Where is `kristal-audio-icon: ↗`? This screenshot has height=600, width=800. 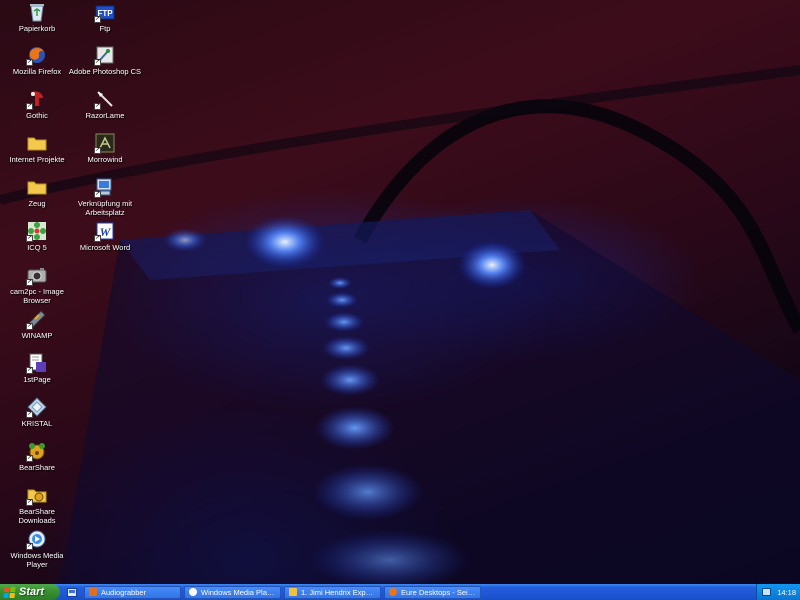 kristal-audio-icon: ↗ is located at coordinates (36, 407).